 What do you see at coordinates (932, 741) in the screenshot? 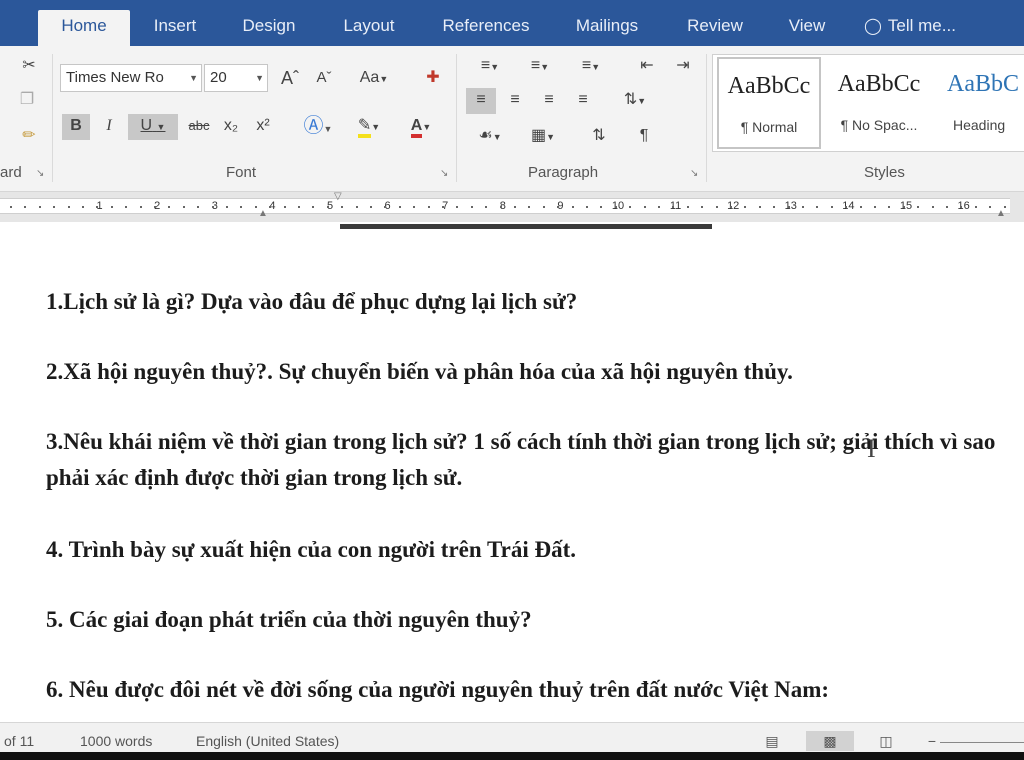
I see `zoom-out-icon: −` at bounding box center [932, 741].